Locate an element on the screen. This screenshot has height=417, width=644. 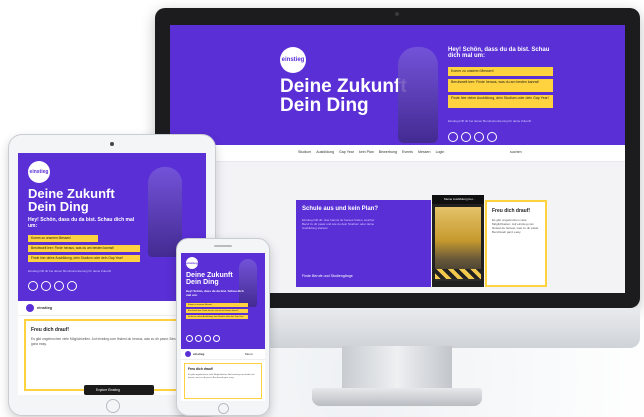
nav-item-messen: Messen is located at coordinates (424, 152).